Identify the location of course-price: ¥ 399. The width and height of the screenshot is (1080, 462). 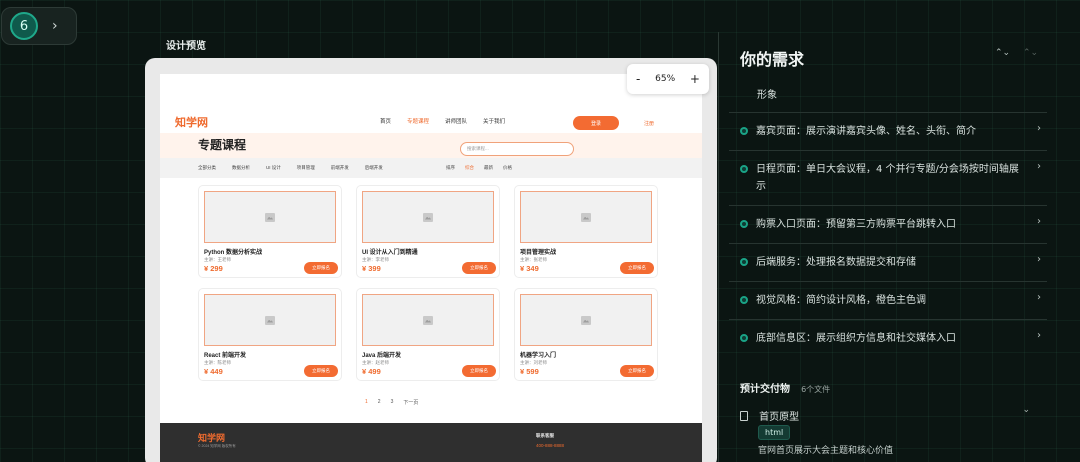
(371, 268).